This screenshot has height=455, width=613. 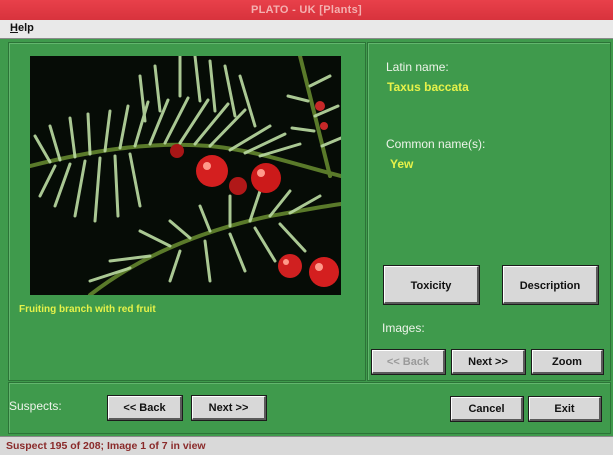 I want to click on zoom-button: Zoom, so click(x=567, y=362).